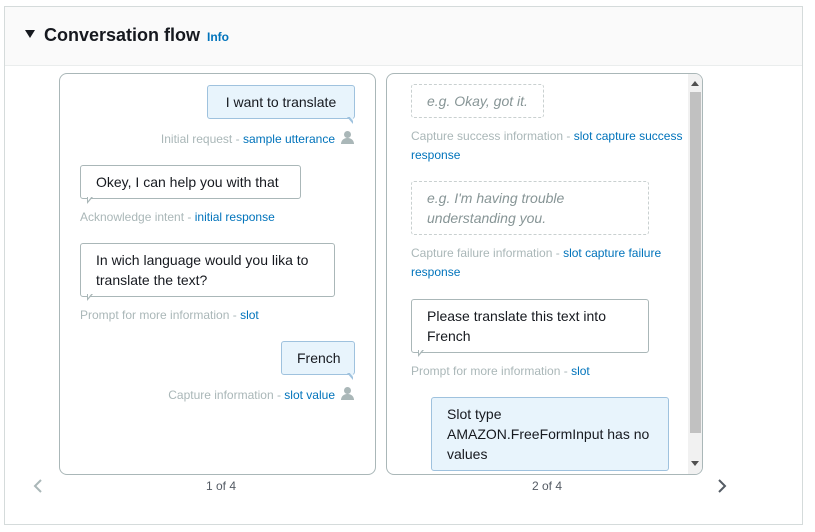 This screenshot has width=815, height=532. I want to click on prompt-text: Please translate this text into French, so click(516, 326).